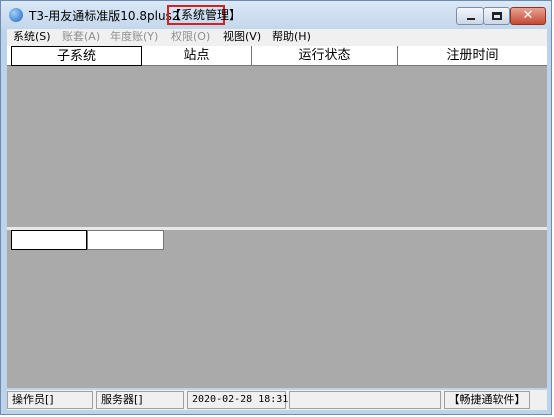 The width and height of the screenshot is (554, 417). What do you see at coordinates (134, 37) in the screenshot?
I see `menu-annual-account: 年度账(Y)` at bounding box center [134, 37].